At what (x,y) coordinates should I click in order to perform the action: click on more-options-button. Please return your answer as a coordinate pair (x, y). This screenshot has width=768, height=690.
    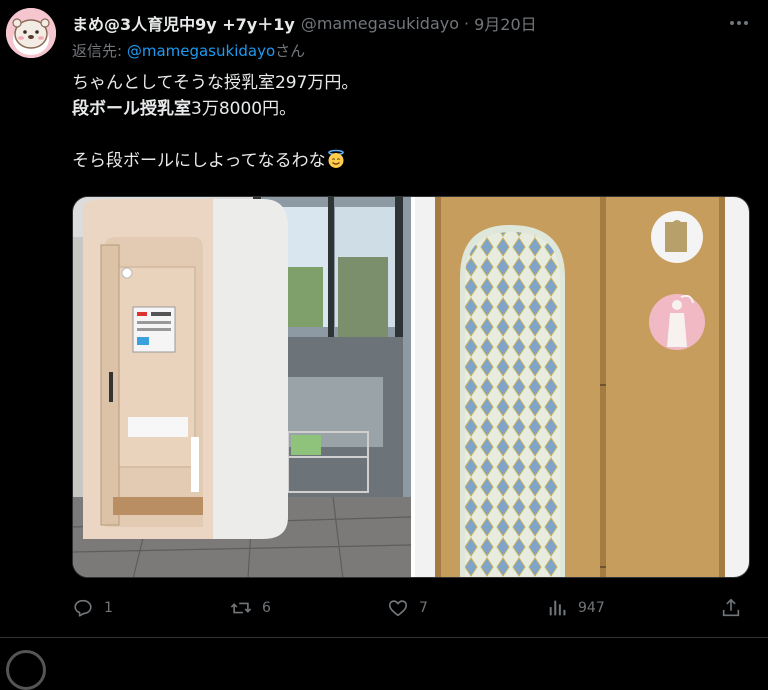
    Looking at the image, I should click on (739, 23).